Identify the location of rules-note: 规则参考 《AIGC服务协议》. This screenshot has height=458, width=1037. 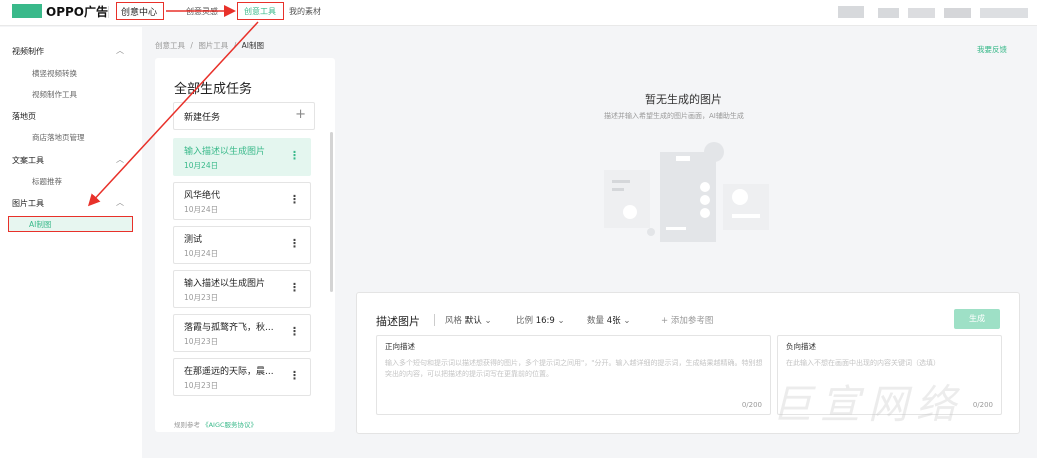
(215, 424).